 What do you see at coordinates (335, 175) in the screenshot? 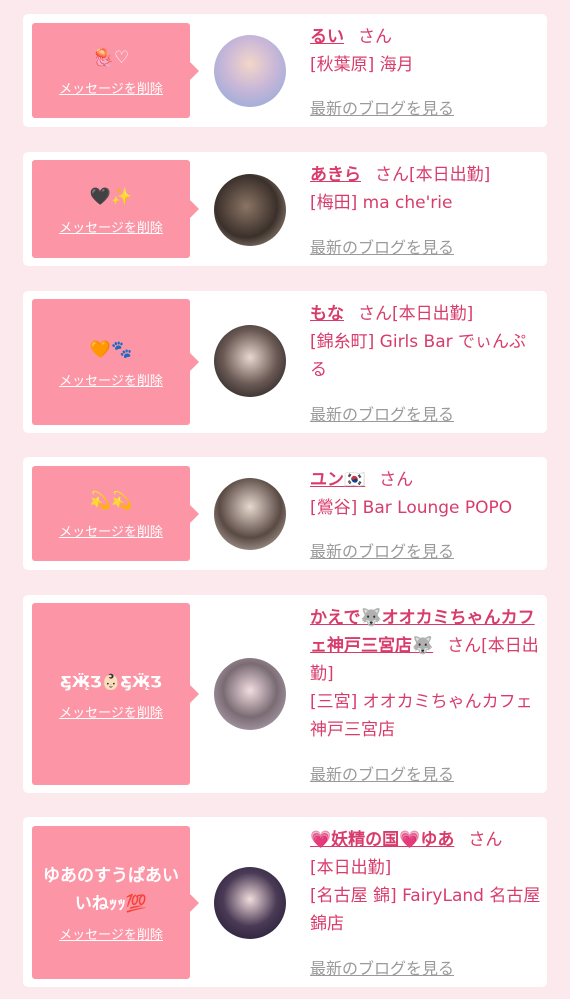
I see `name-link: あきら` at bounding box center [335, 175].